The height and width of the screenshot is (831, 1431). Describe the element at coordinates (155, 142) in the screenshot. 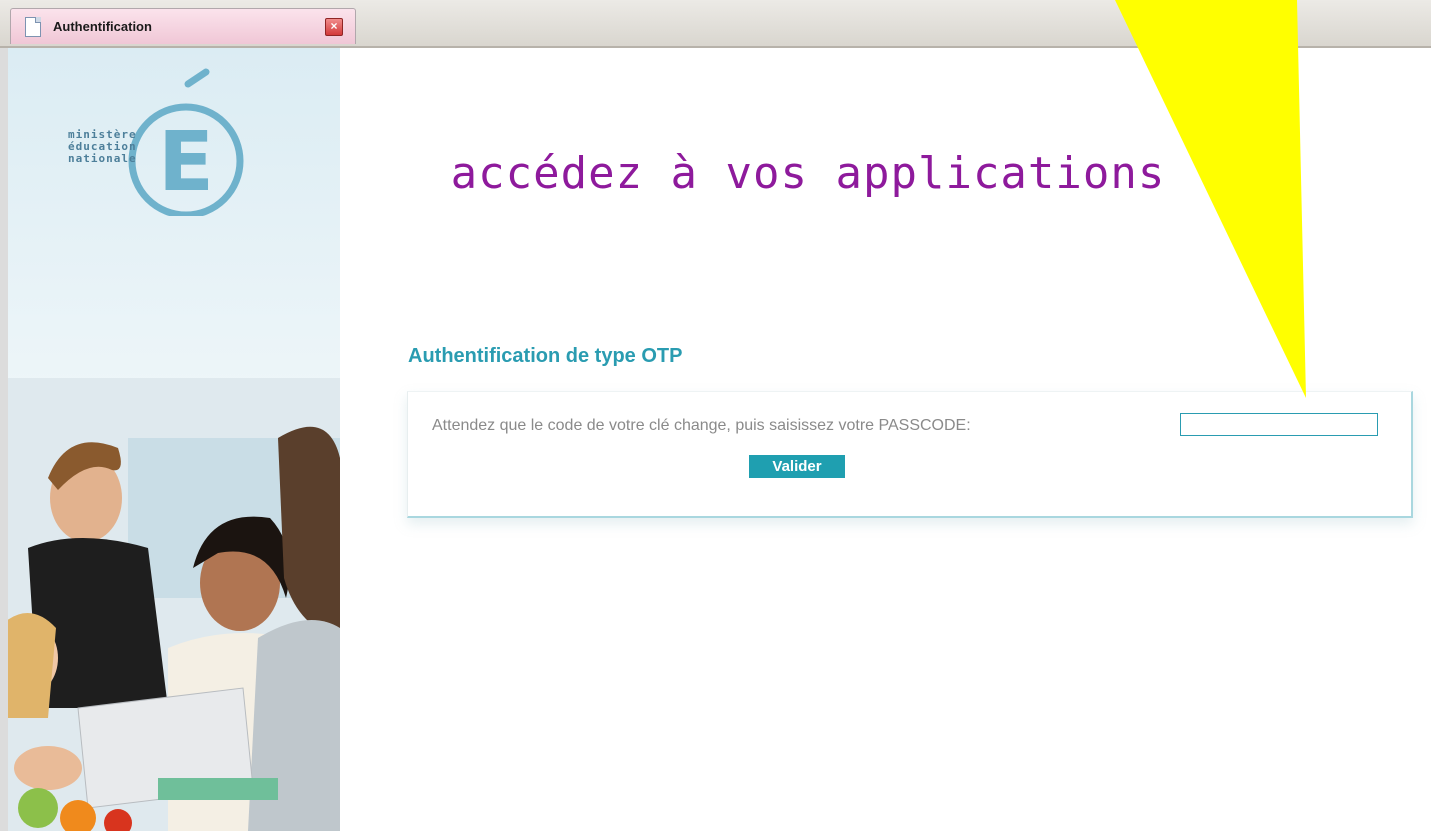

I see `ministere-logo: E ministère éducation nationale` at that location.